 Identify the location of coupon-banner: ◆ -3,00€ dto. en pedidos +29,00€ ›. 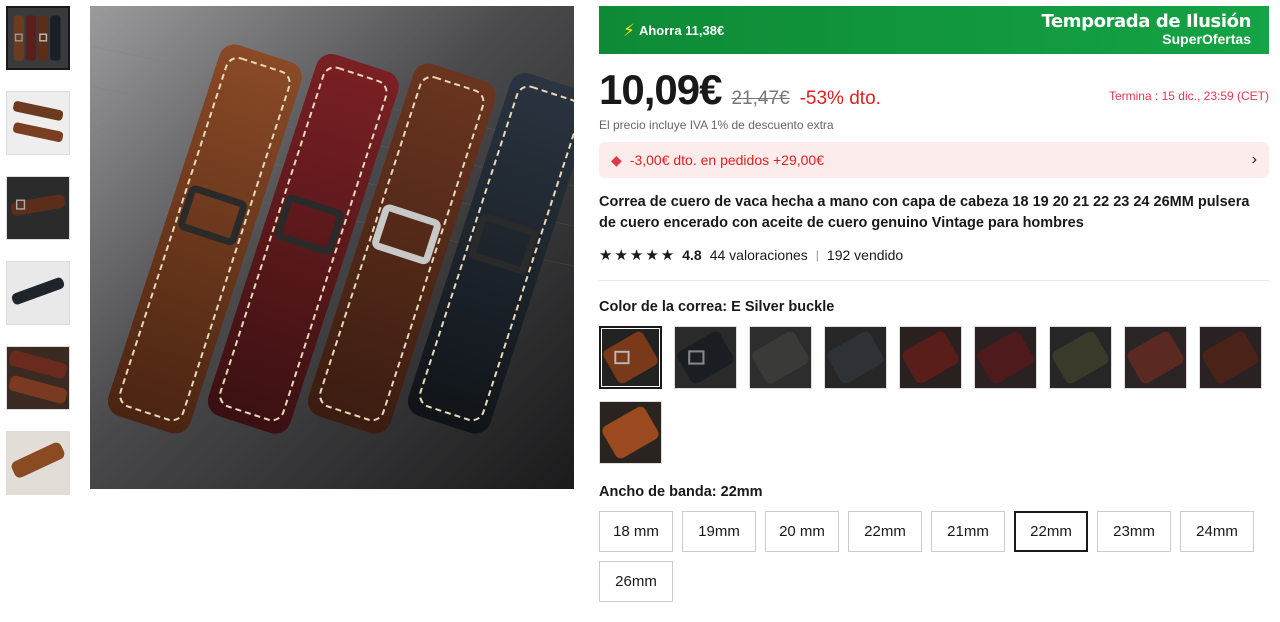
(934, 160).